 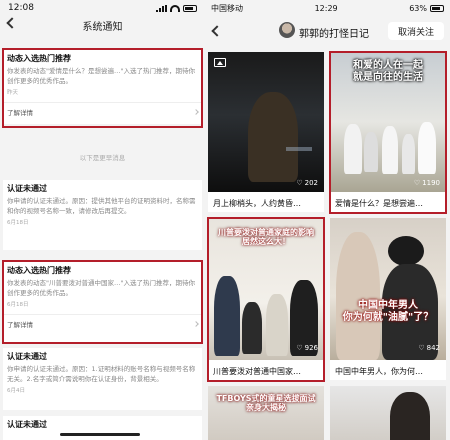 I want to click on post-thumbnail: TFBOYS式的童星选拔面试 亲身大揭秘, so click(x=266, y=413).